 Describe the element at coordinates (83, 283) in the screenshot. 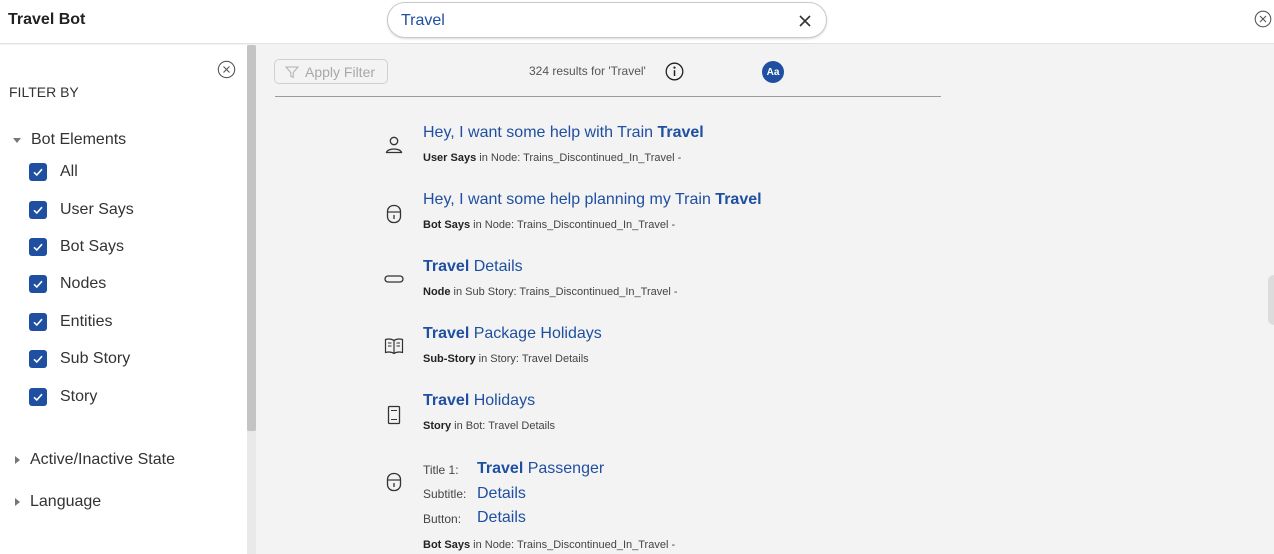

I see `checkbox-label: Nodes` at that location.